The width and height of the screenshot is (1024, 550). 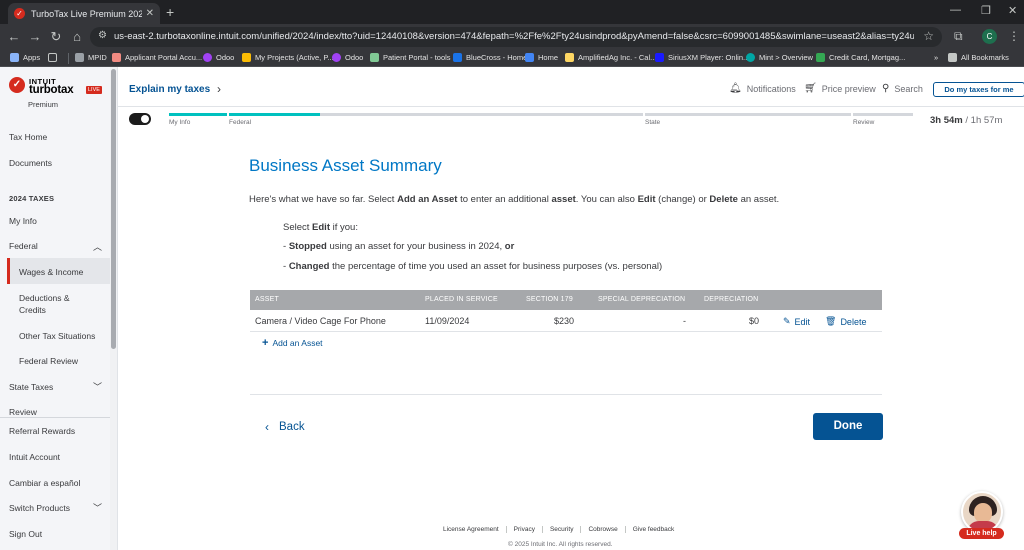 I want to click on sidebar-item-referral-rewards: Referral Rewards, so click(x=42, y=431).